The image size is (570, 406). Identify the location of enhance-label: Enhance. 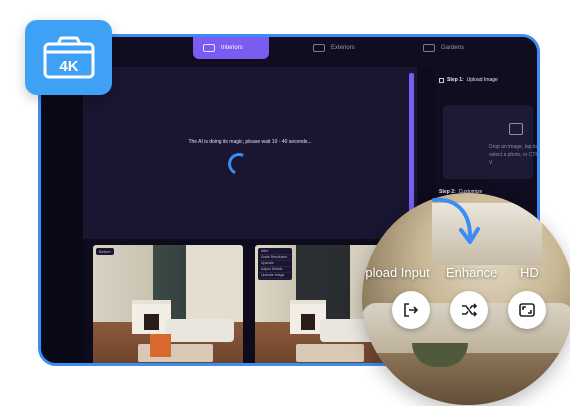
(472, 272).